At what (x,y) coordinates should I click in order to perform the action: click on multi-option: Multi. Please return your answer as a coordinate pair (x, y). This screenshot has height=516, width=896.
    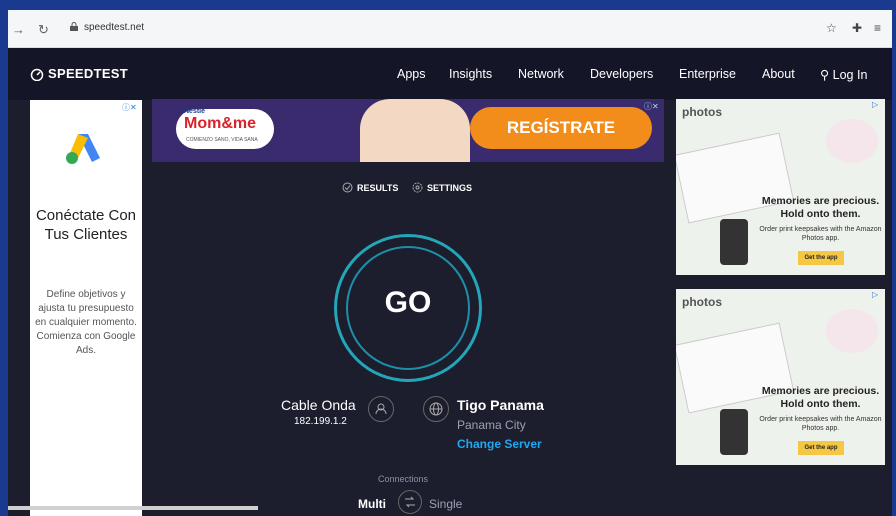
    Looking at the image, I should click on (372, 504).